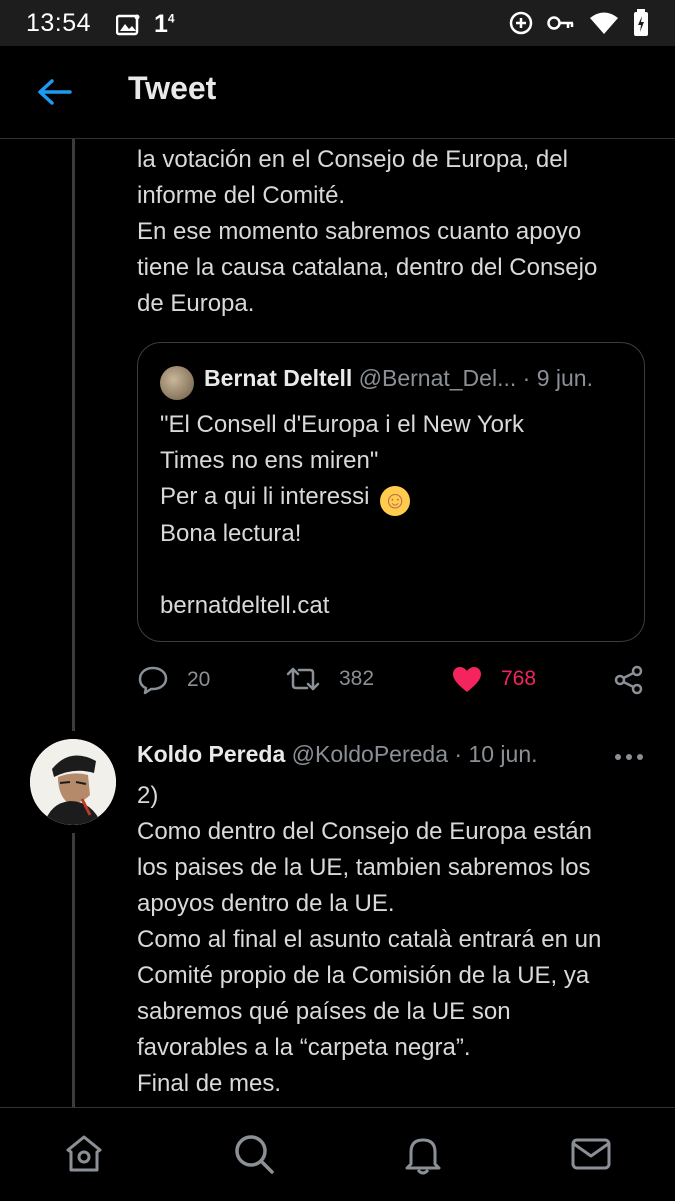 The width and height of the screenshot is (675, 1201). I want to click on tweet-1-line: de Europa., so click(196, 303).